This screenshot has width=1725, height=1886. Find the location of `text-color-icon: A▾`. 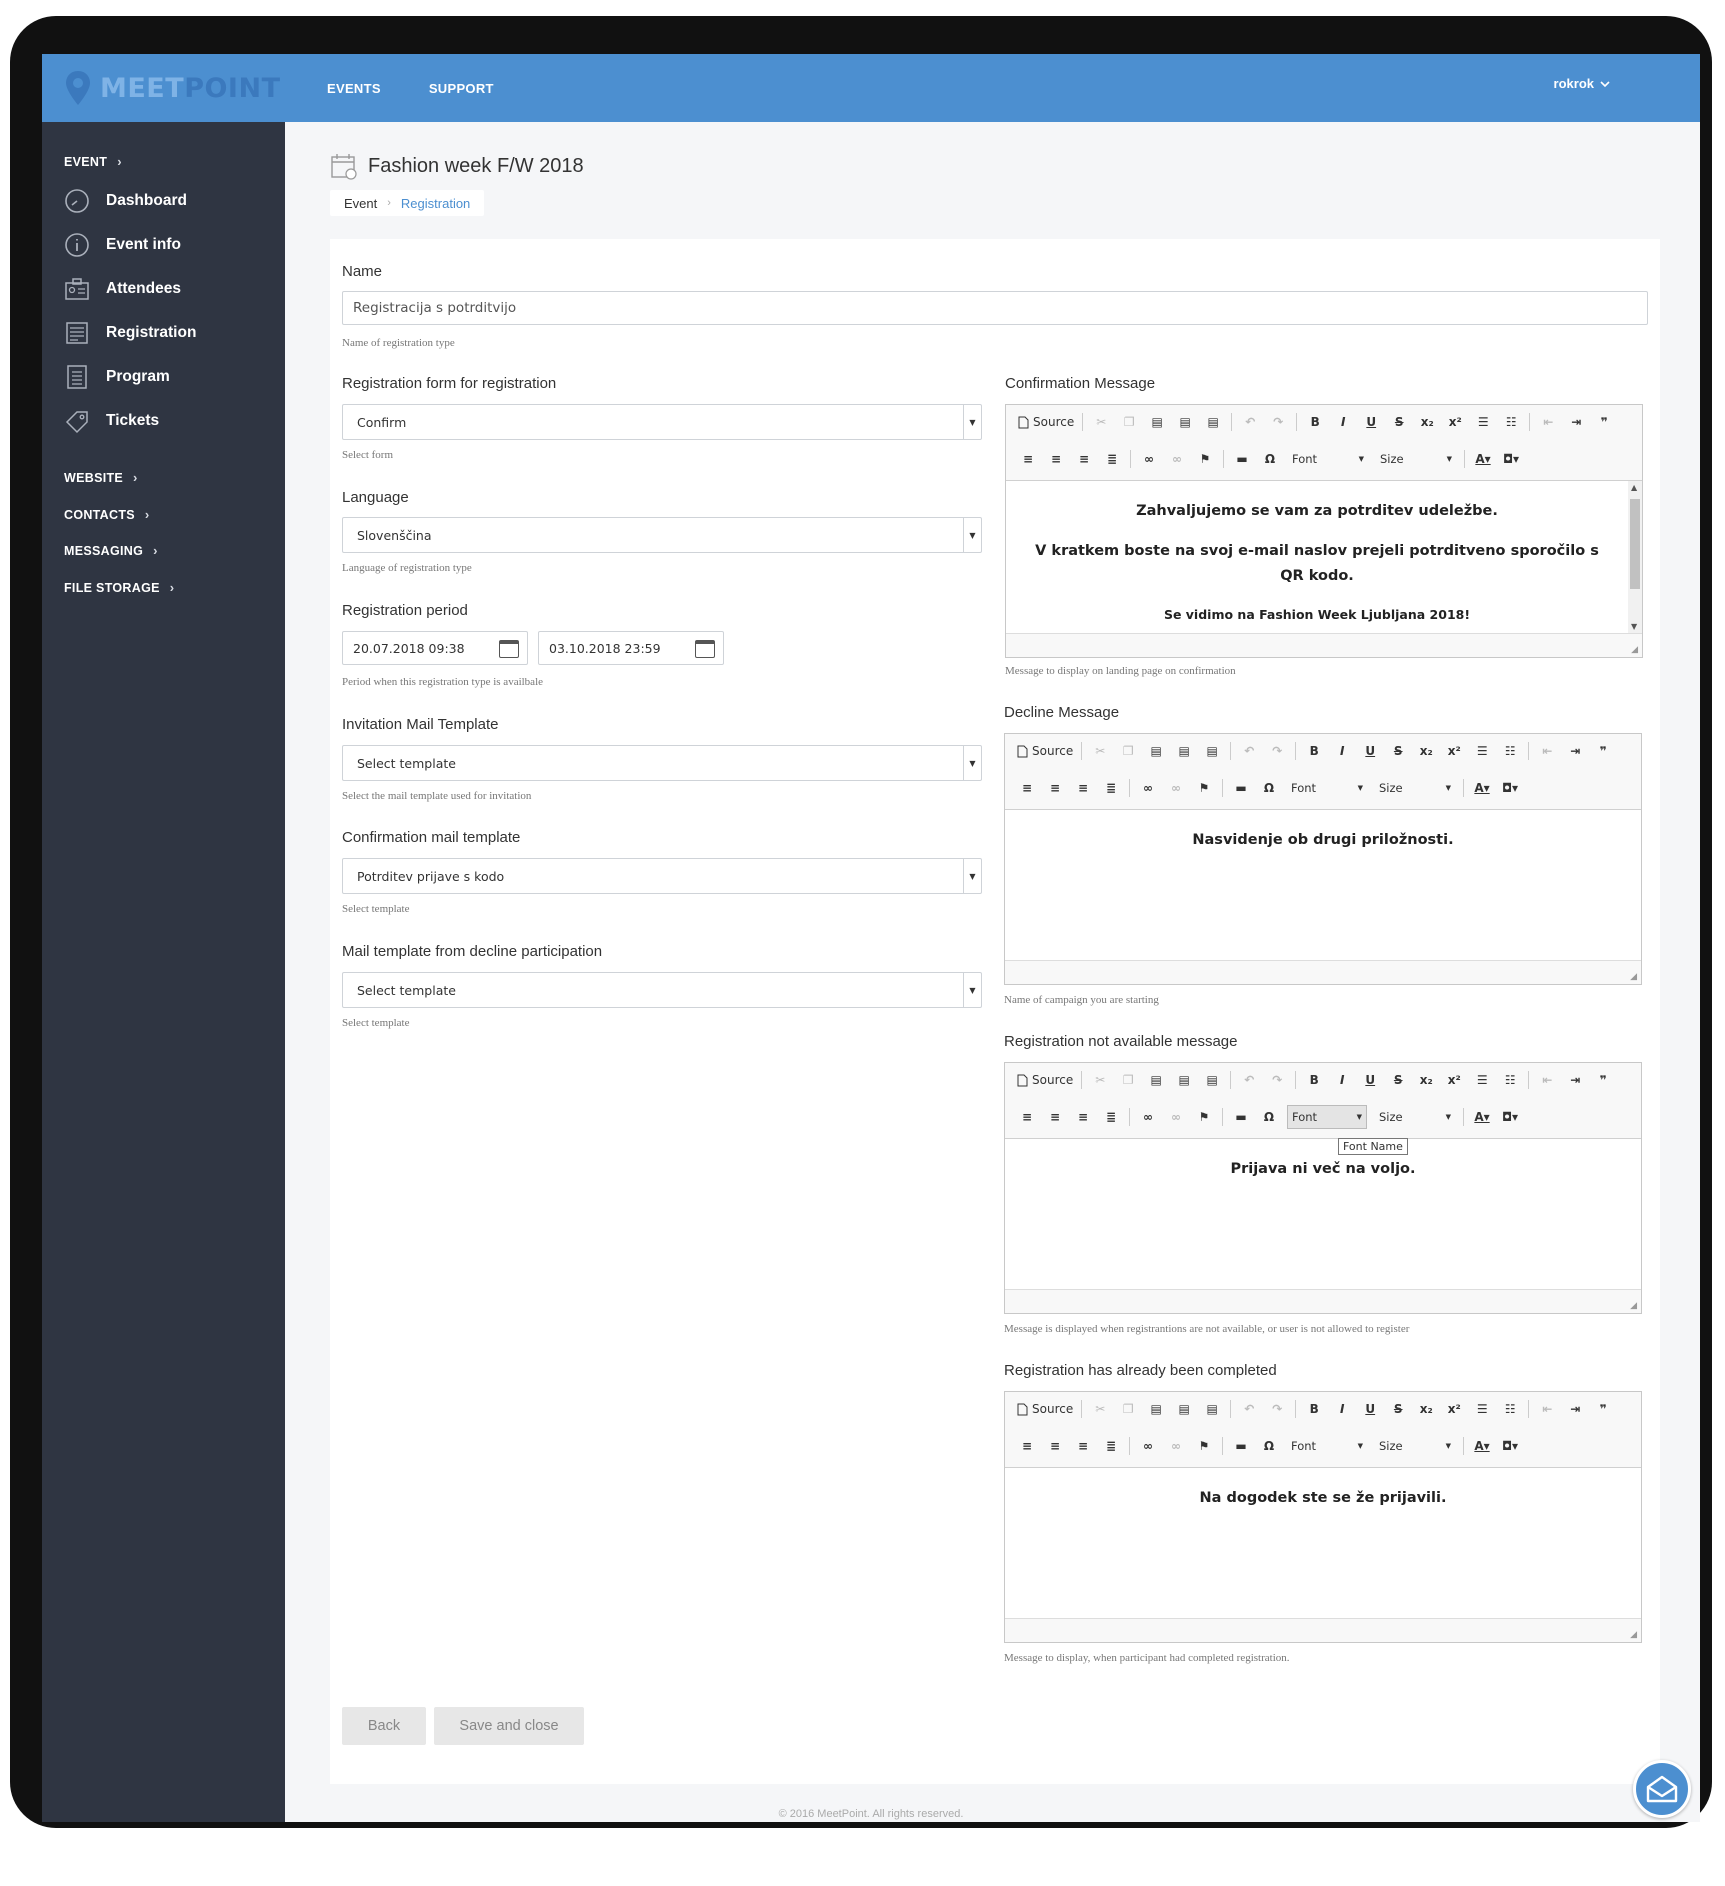

text-color-icon: A▾ is located at coordinates (1483, 459).